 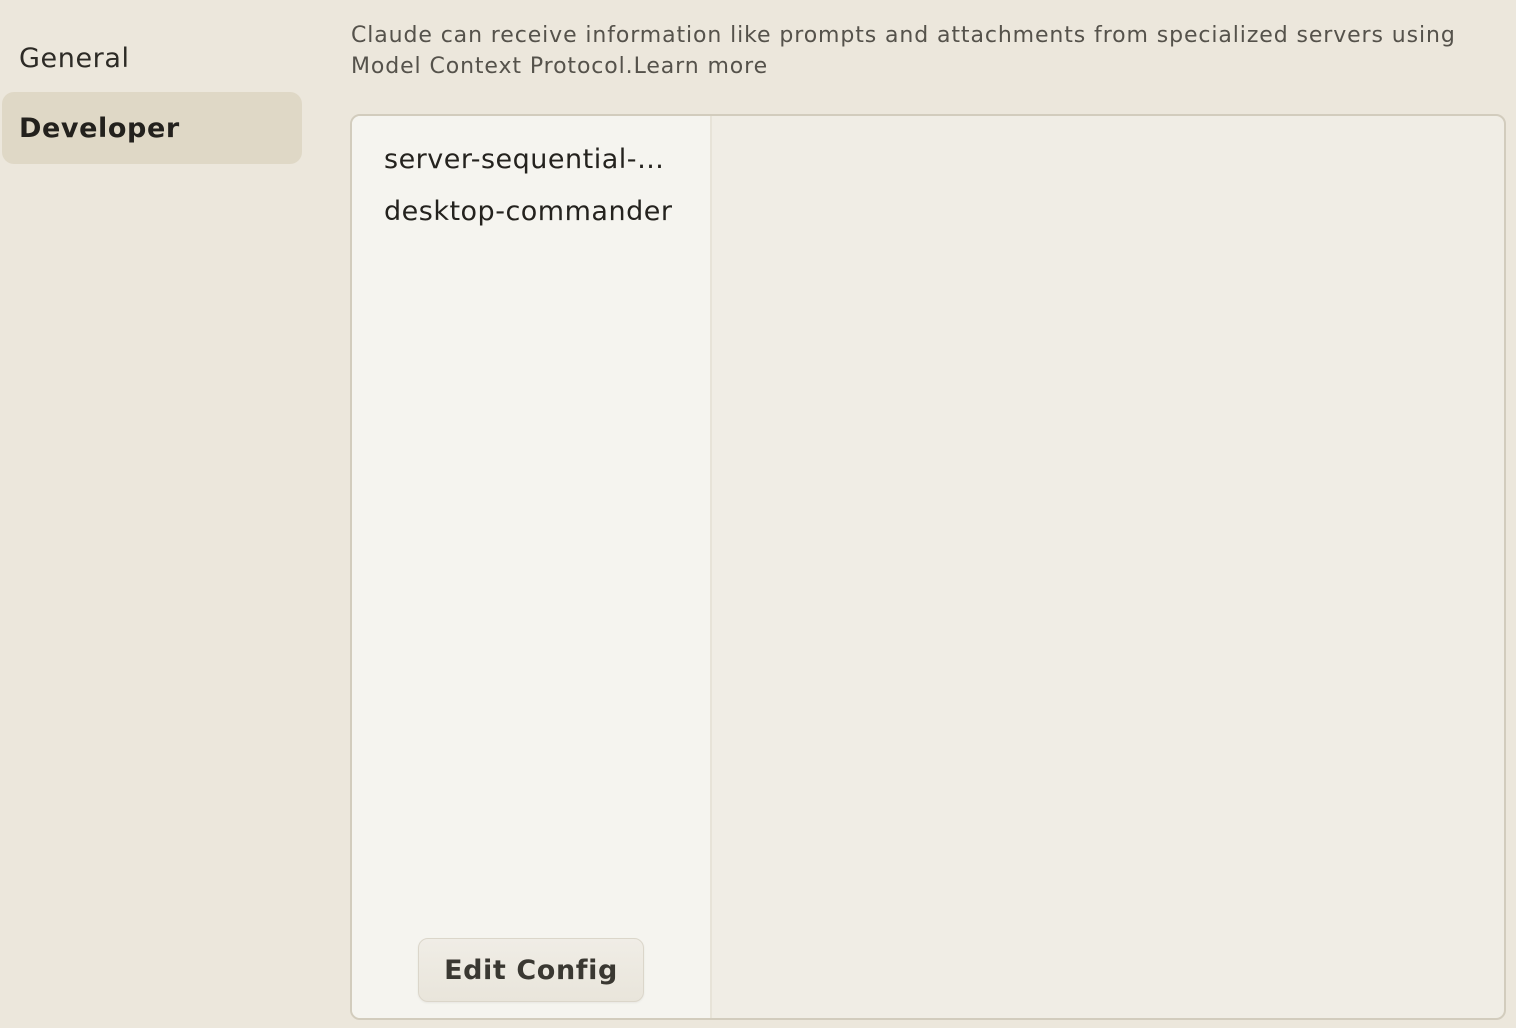 I want to click on server-item-sequential-thinking: server-sequential-thinking, so click(x=529, y=160).